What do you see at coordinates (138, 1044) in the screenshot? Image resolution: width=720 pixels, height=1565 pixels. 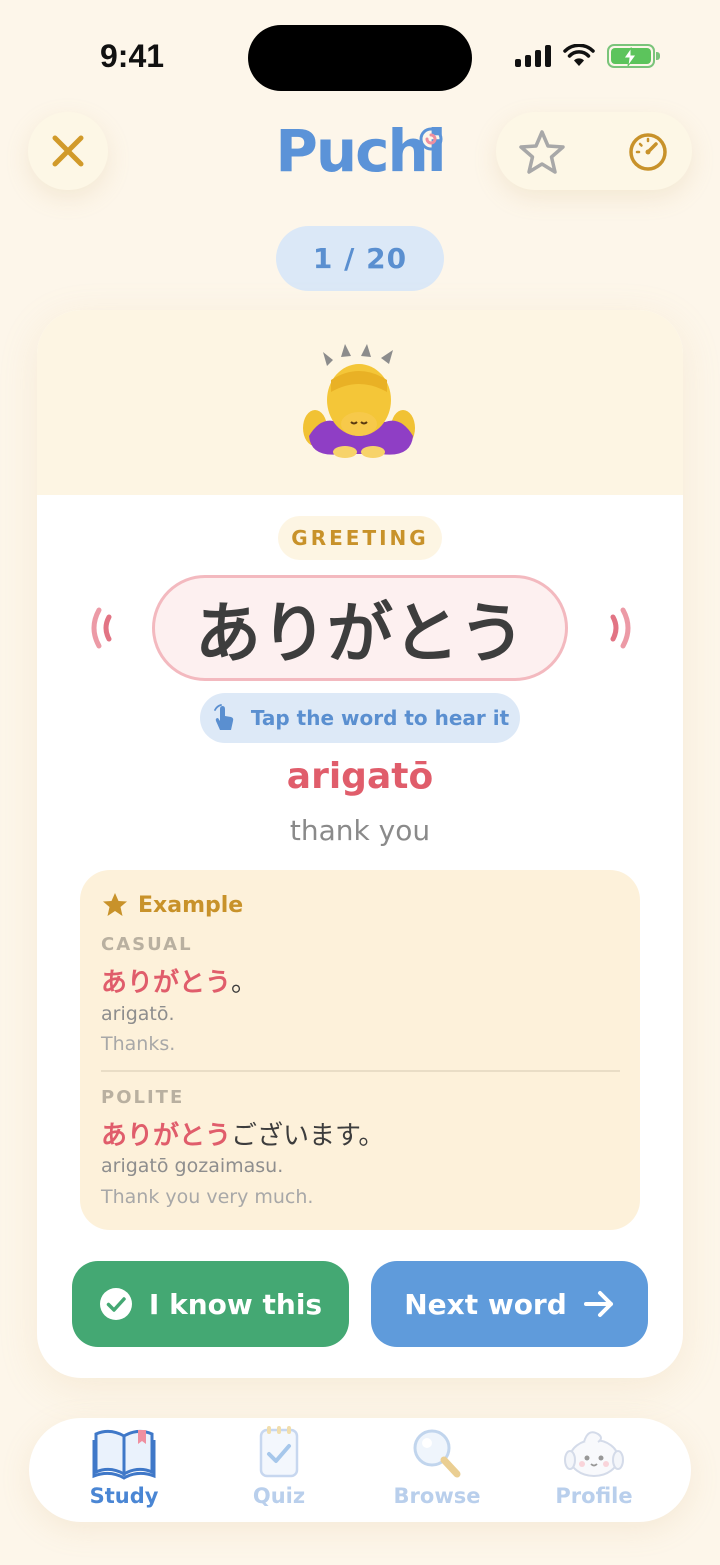 I see `casual-english: Thanks.` at bounding box center [138, 1044].